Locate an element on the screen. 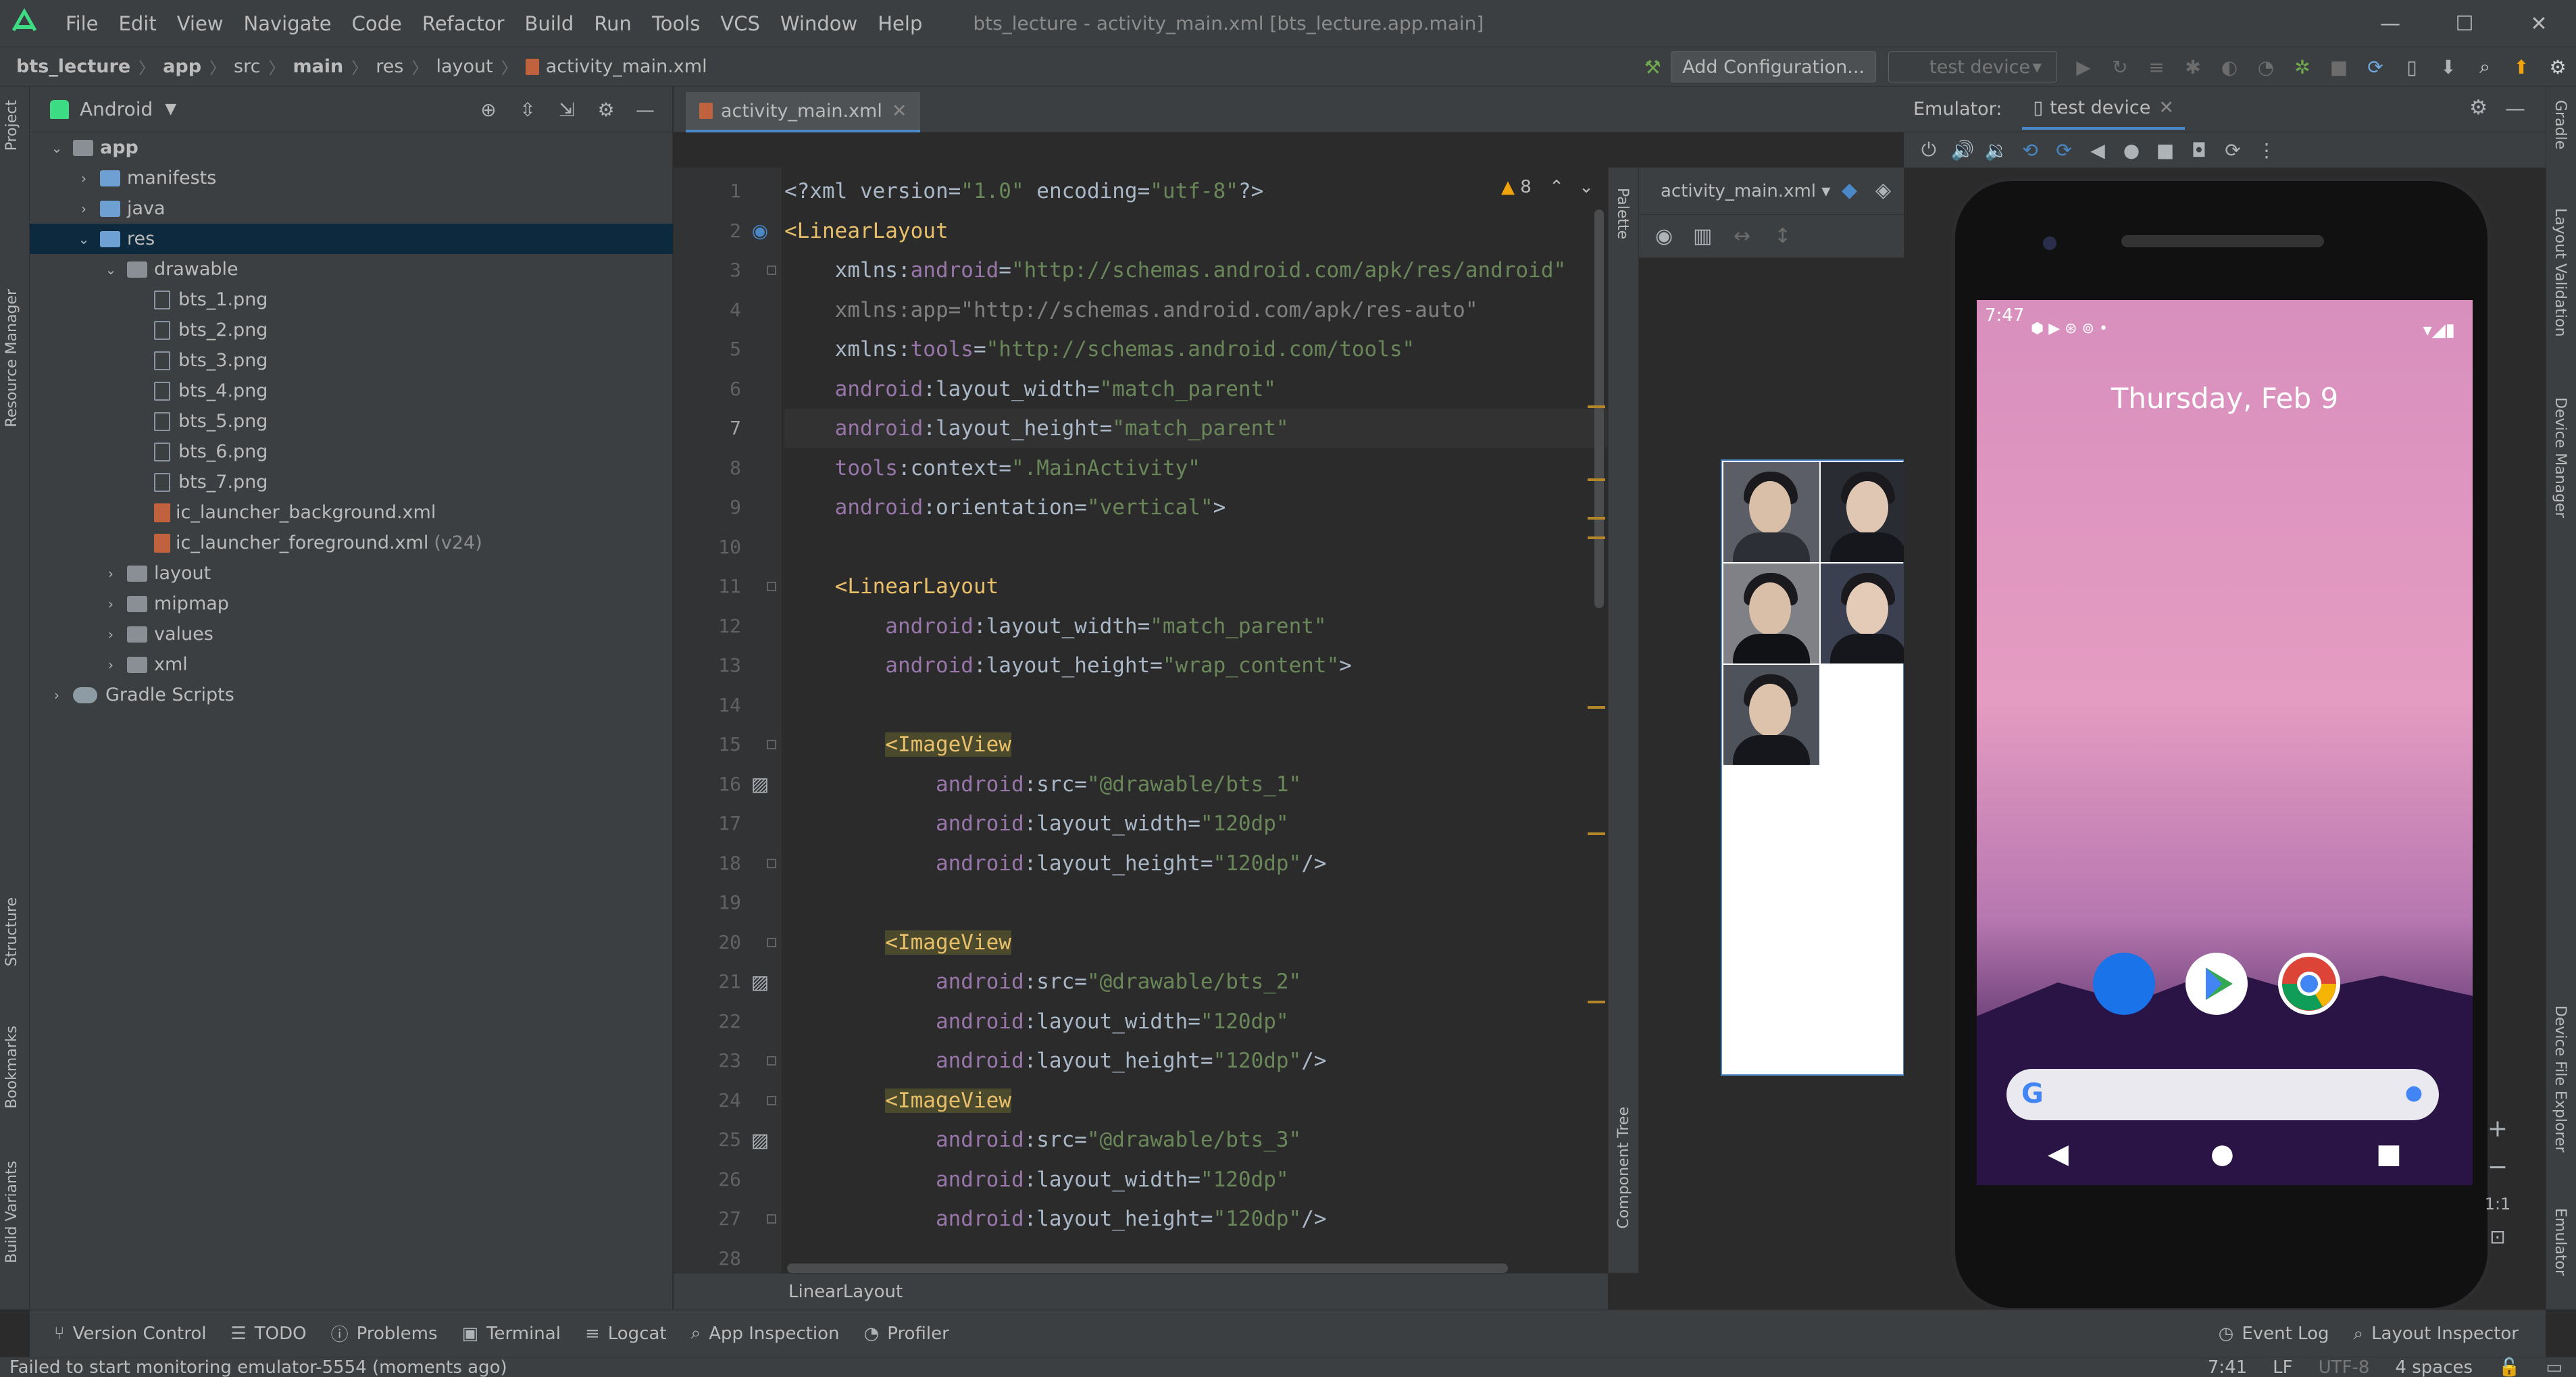 The width and height of the screenshot is (2576, 1377). tree-item-bts-1-png: bts_1.png is located at coordinates (351, 299).